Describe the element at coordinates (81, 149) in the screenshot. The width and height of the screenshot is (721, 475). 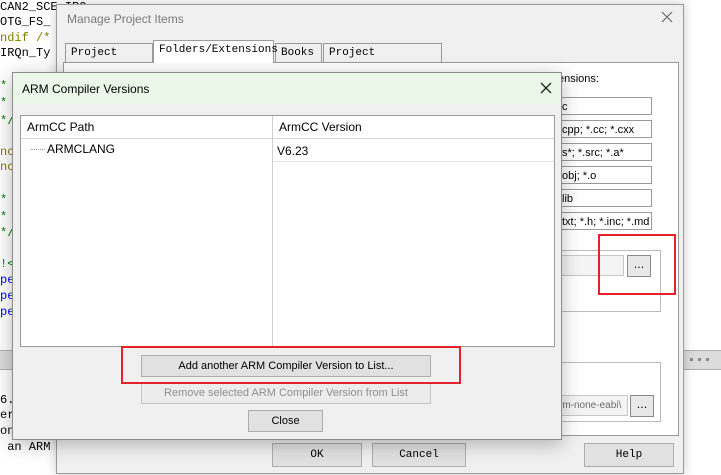
I see `compiler-path-cell: ARMCLANG` at that location.